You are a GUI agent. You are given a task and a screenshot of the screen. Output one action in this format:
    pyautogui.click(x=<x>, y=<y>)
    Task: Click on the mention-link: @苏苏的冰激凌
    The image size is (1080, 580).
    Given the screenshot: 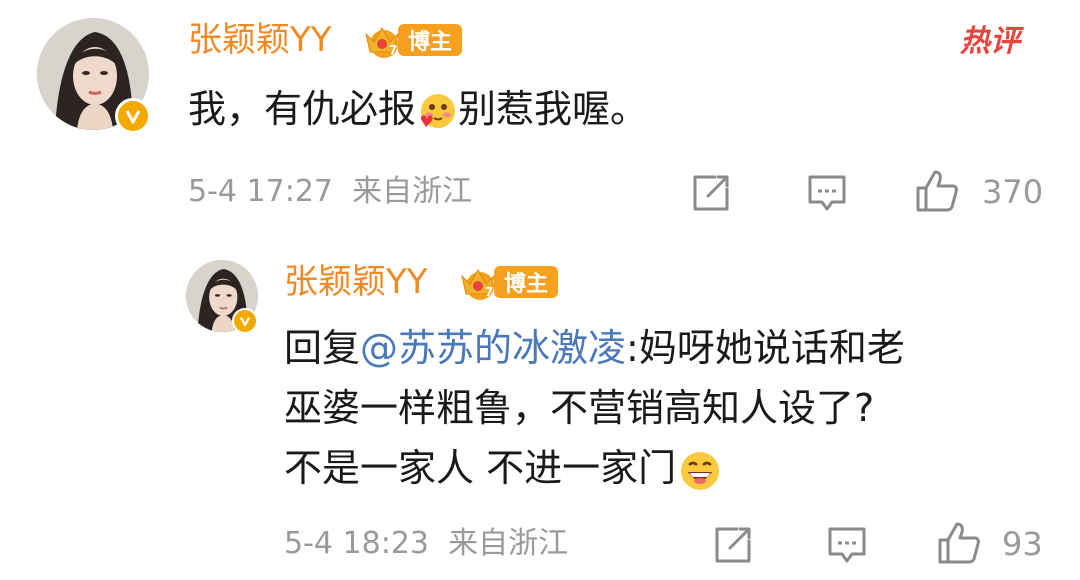 What is the action you would take?
    pyautogui.click(x=493, y=348)
    